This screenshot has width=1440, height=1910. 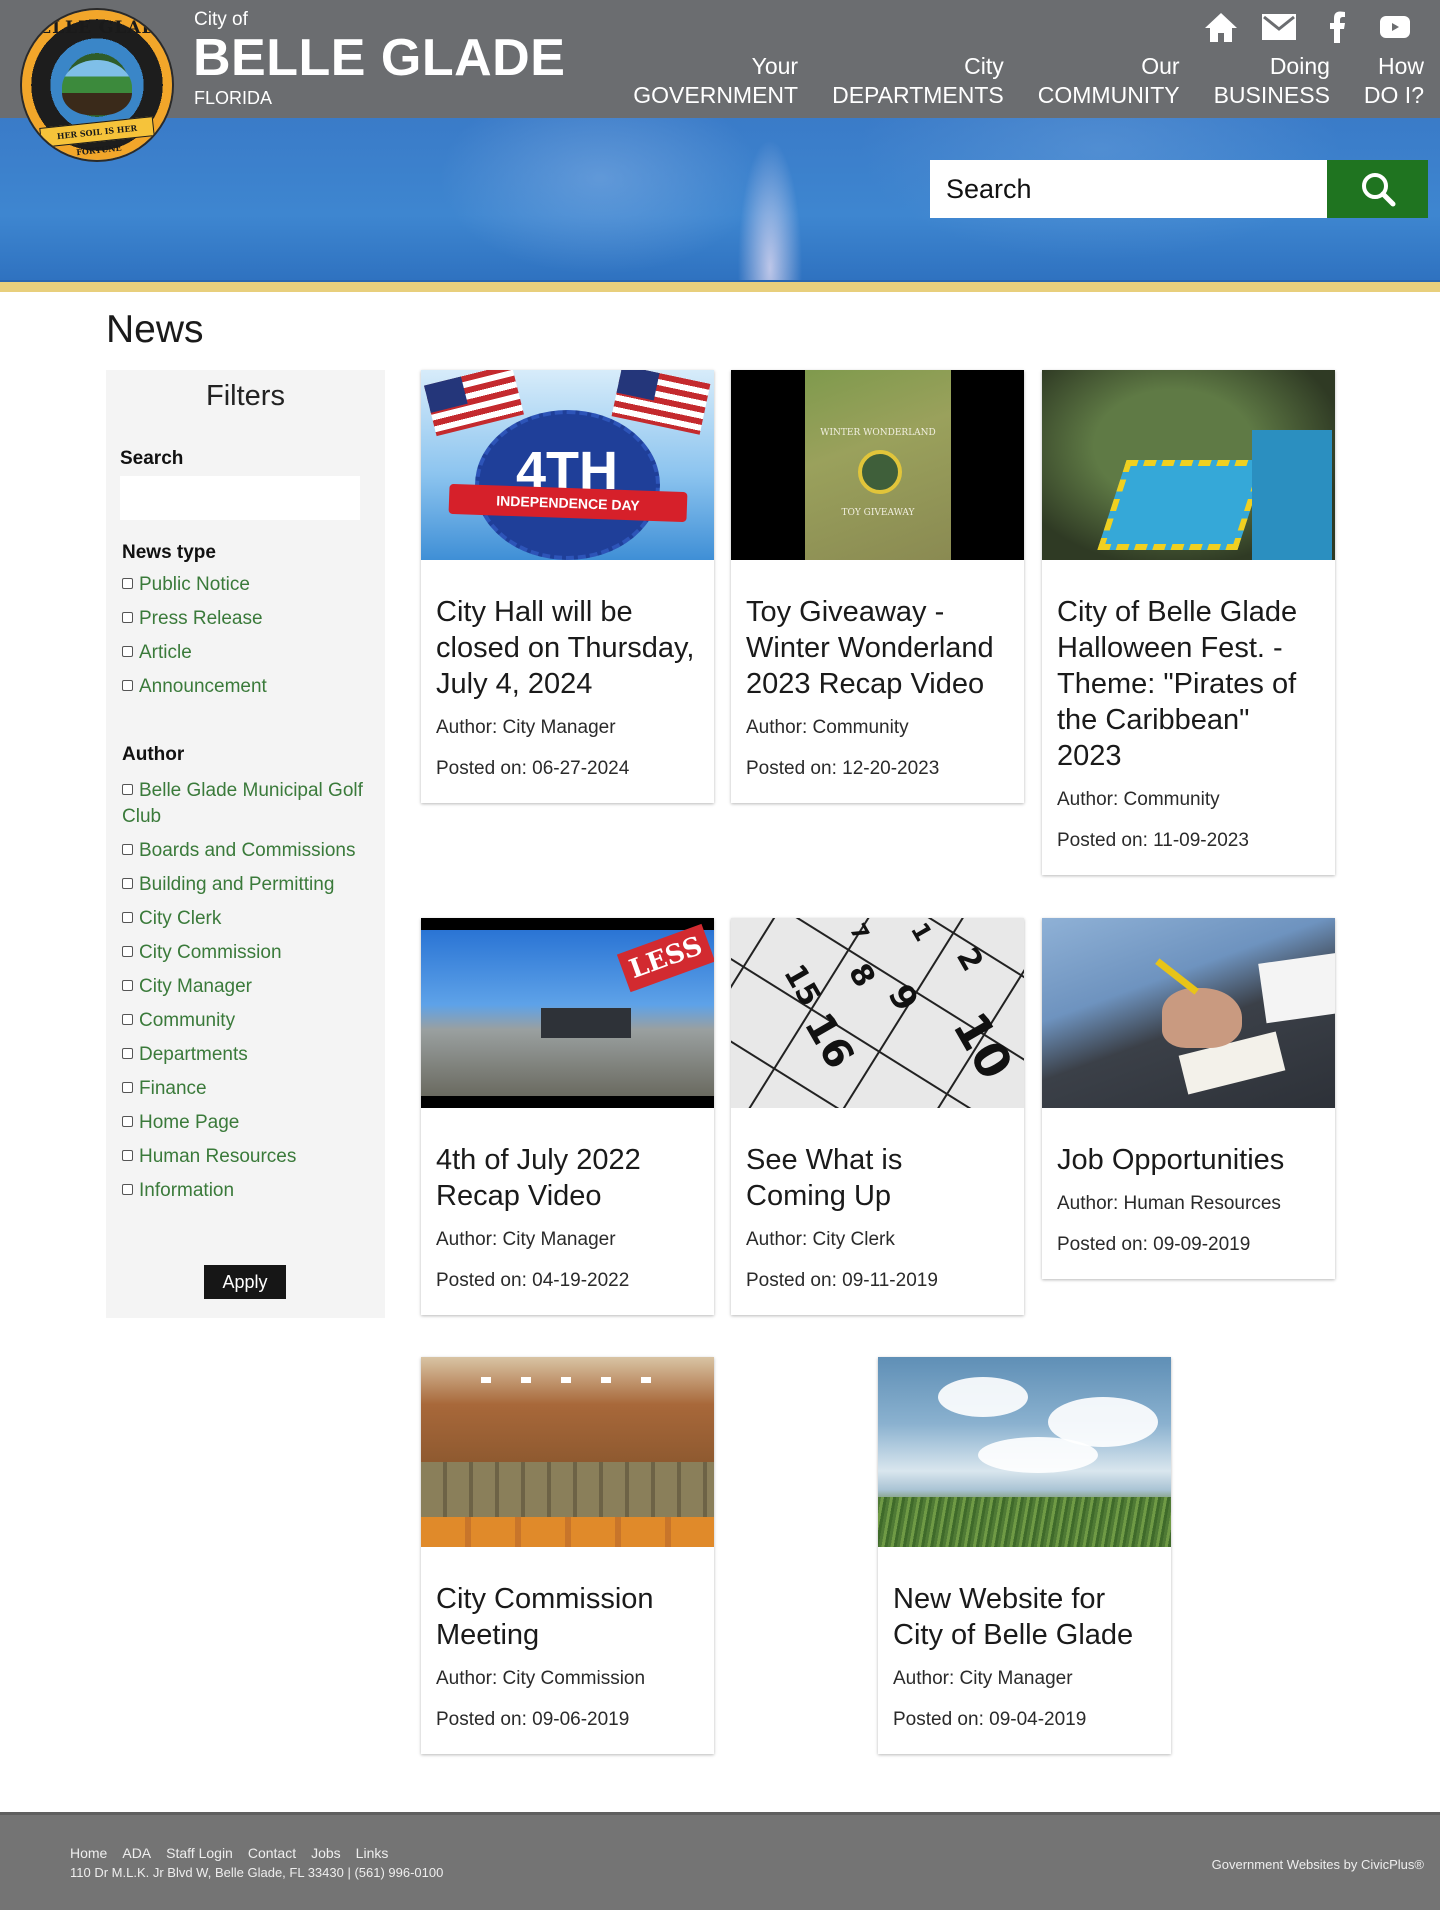 I want to click on ceiling-lights, so click(x=571, y=1380).